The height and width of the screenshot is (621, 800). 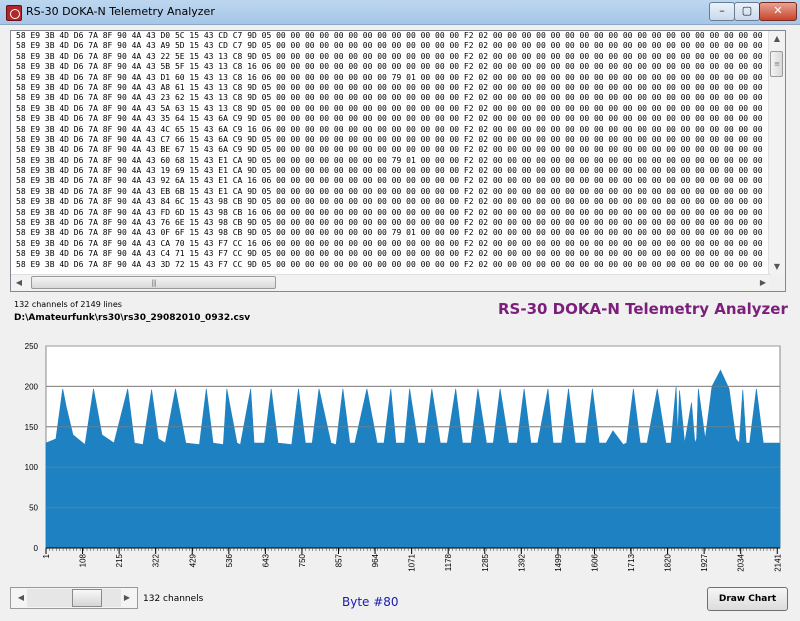 What do you see at coordinates (722, 11) in the screenshot?
I see `minimize-button: –` at bounding box center [722, 11].